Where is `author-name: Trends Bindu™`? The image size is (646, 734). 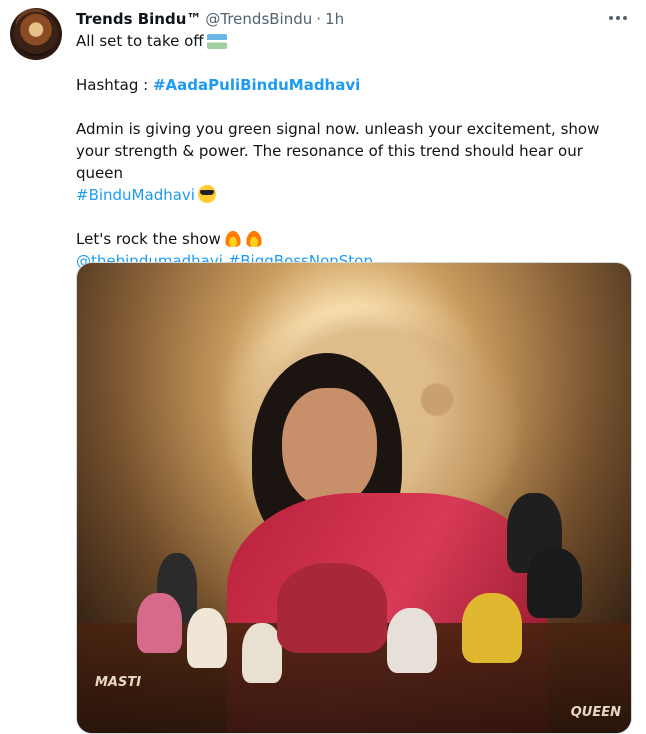
author-name: Trends Bindu™ is located at coordinates (138, 19).